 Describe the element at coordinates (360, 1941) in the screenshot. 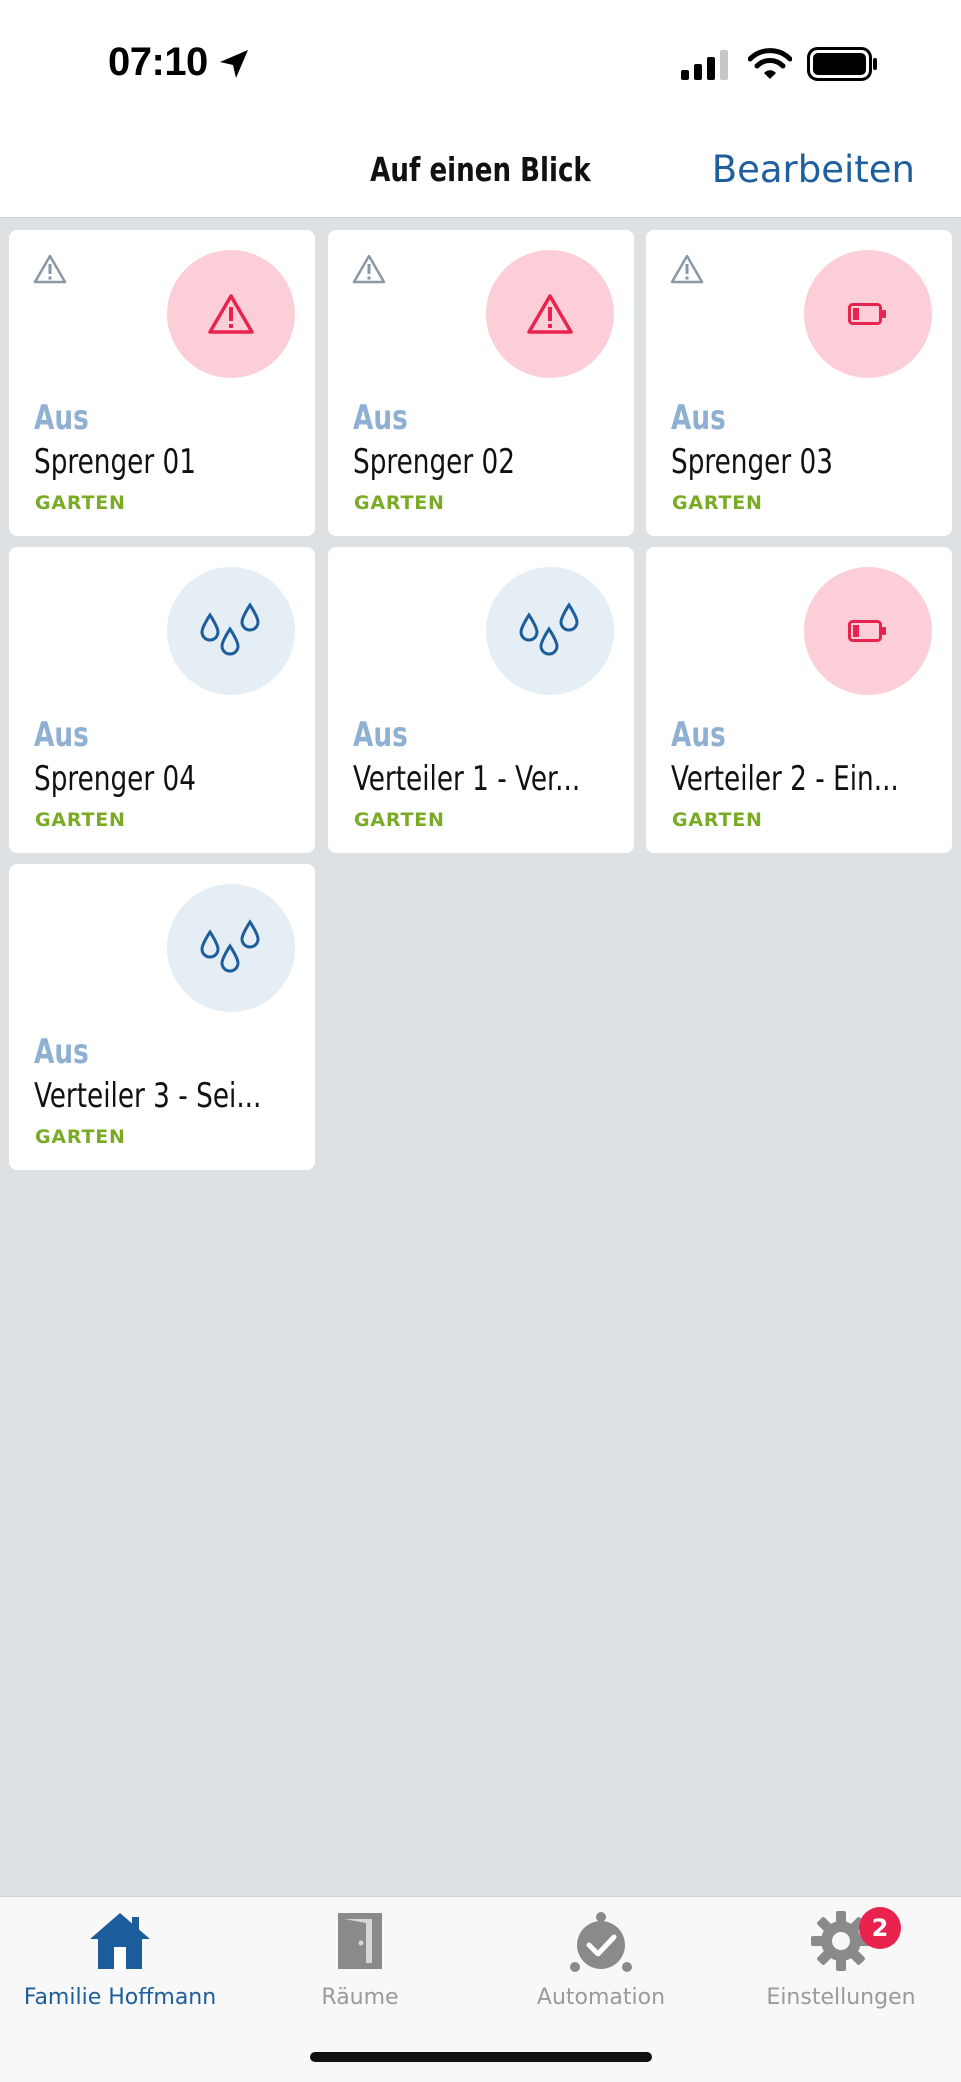

I see `door-icon` at that location.